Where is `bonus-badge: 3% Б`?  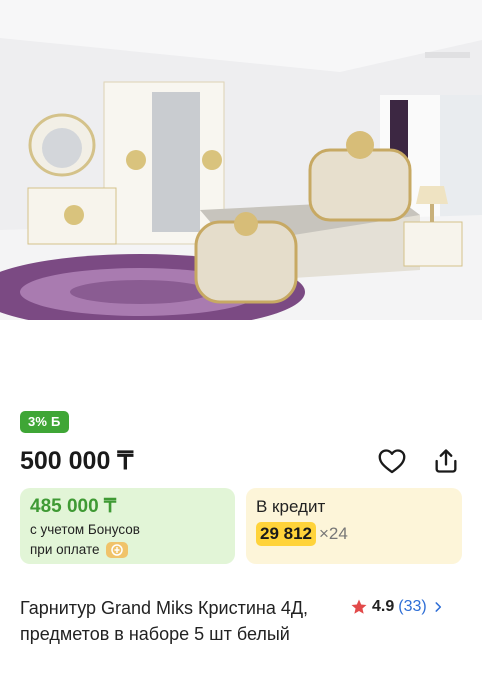
bonus-badge: 3% Б is located at coordinates (44, 422).